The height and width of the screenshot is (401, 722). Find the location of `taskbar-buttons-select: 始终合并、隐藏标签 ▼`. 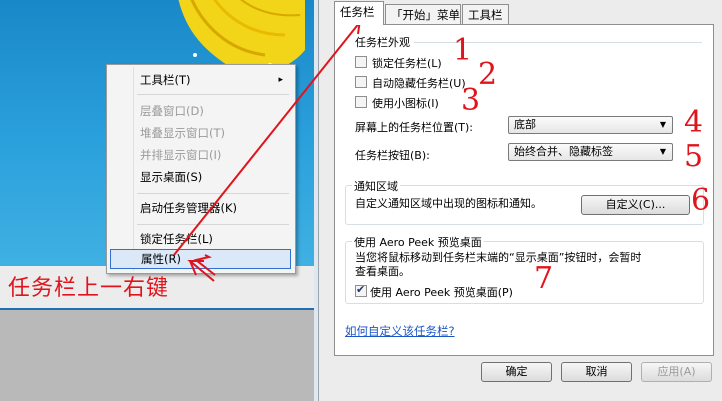

taskbar-buttons-select: 始终合并、隐藏标签 ▼ is located at coordinates (590, 152).